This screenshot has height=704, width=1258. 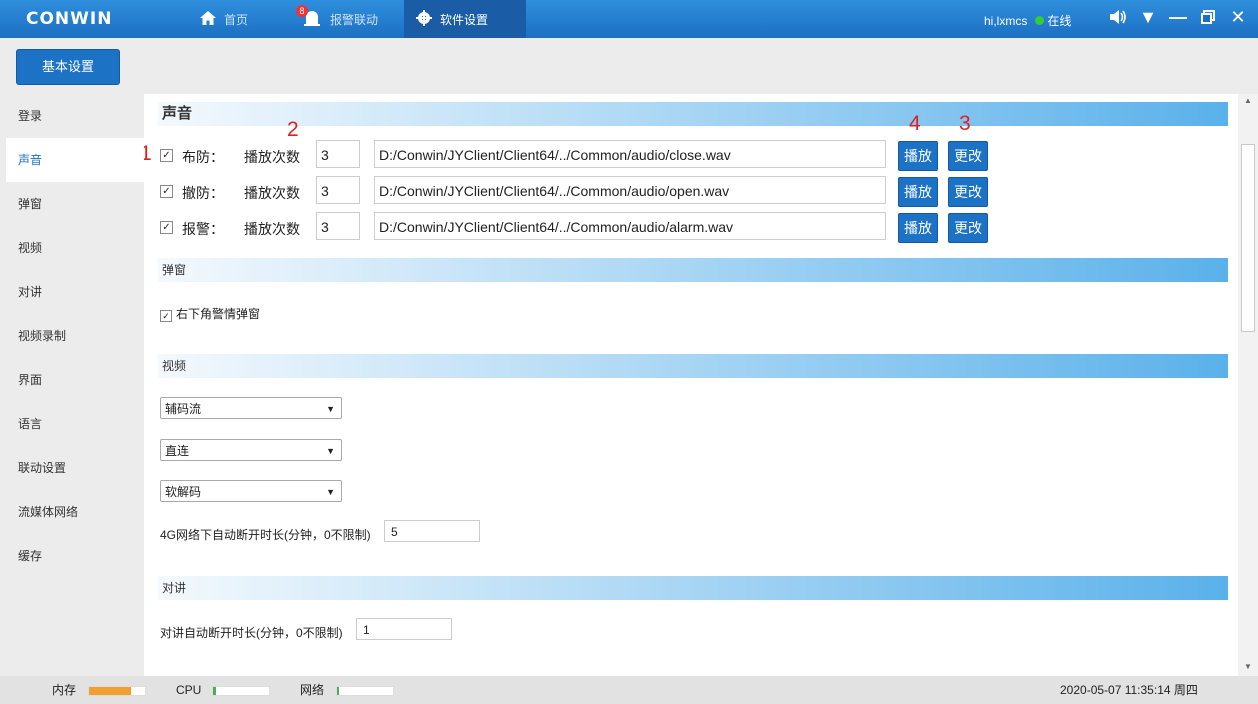 What do you see at coordinates (265, 535) in the screenshot?
I see `4g-timeout-label: 4G网络下自动断开时长(分钟，0不限制)` at bounding box center [265, 535].